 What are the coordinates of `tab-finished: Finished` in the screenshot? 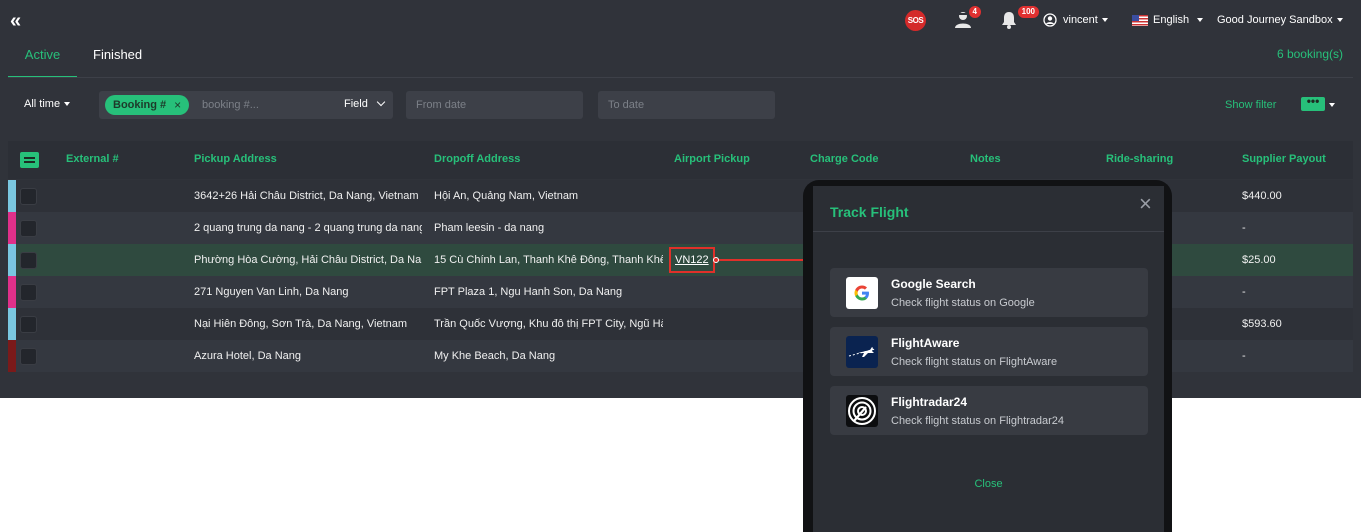 It's located at (117, 60).